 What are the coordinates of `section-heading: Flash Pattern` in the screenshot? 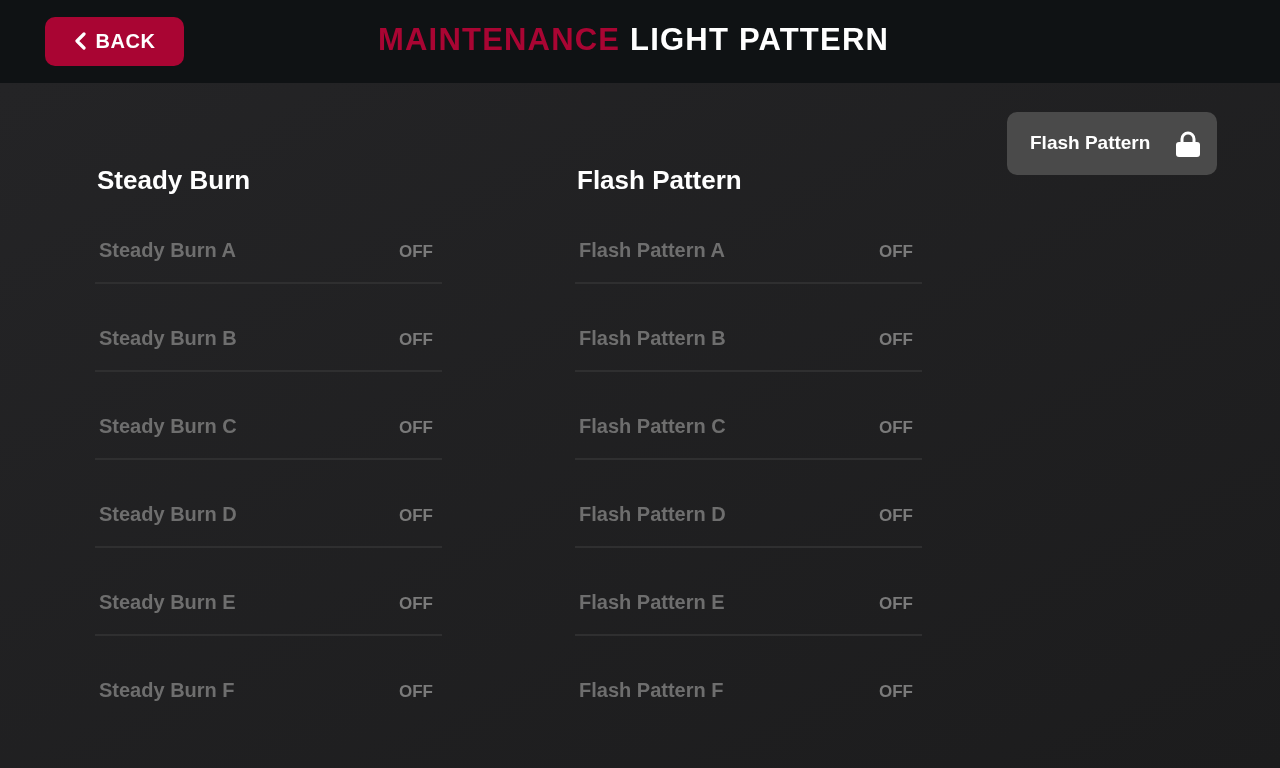 It's located at (659, 180).